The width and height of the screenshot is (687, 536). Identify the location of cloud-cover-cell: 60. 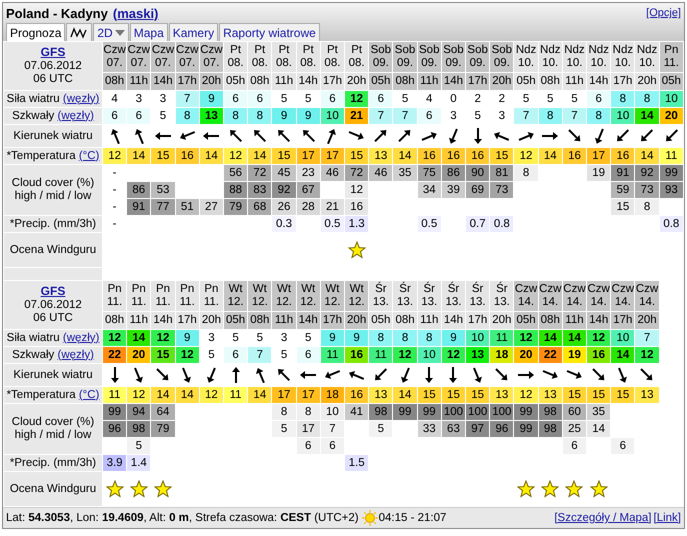
(574, 412).